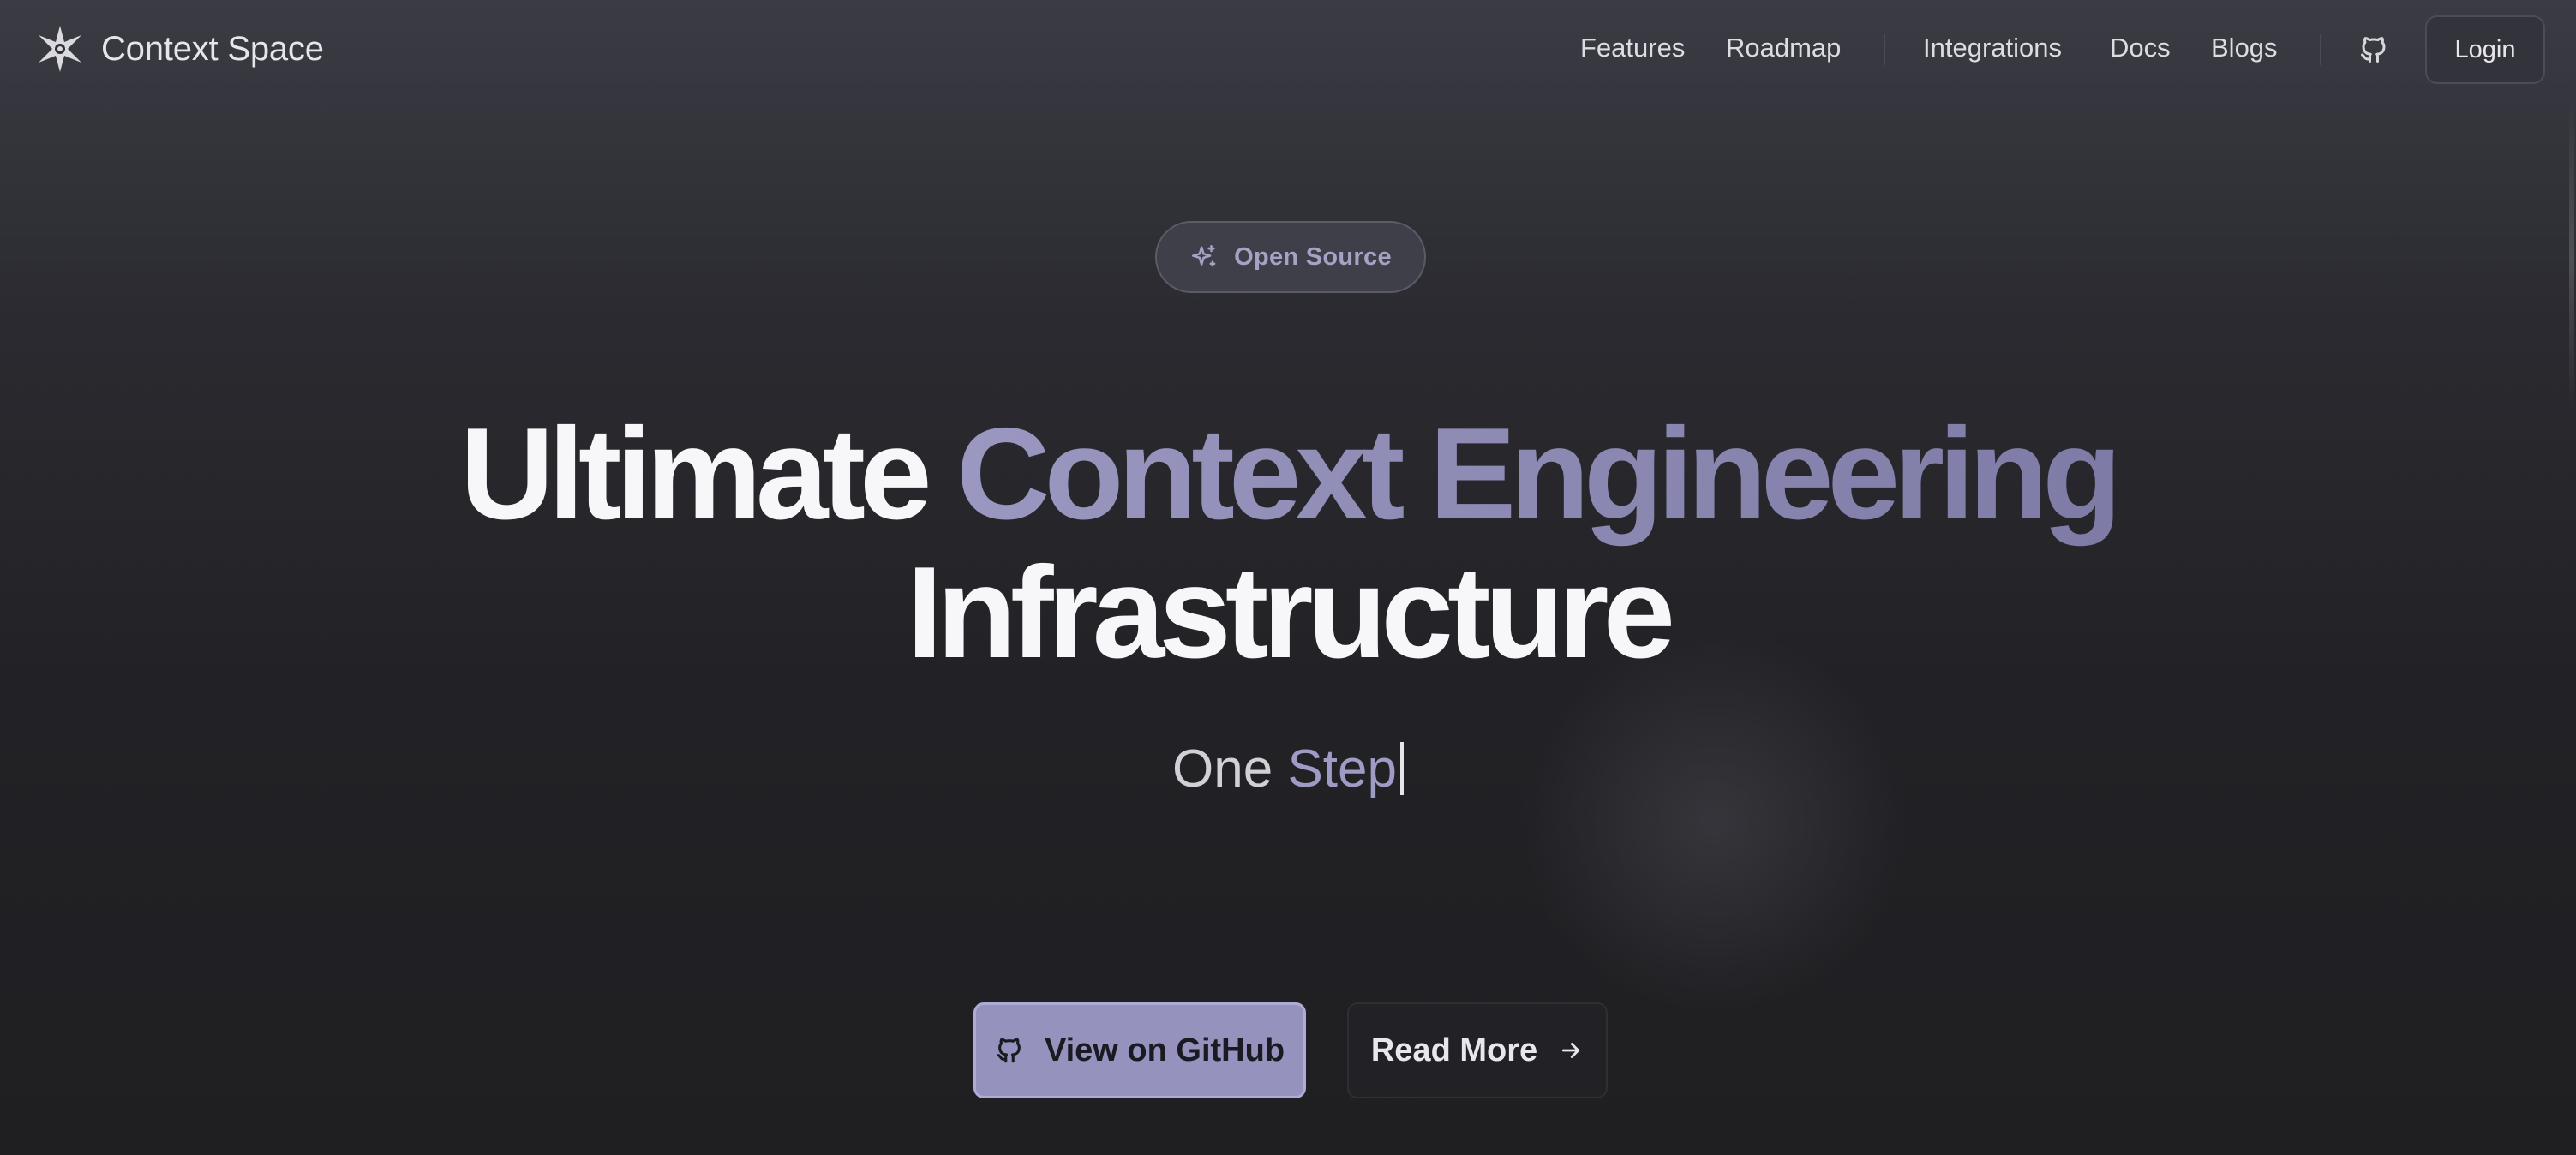  I want to click on scrollbar, so click(2571, 257).